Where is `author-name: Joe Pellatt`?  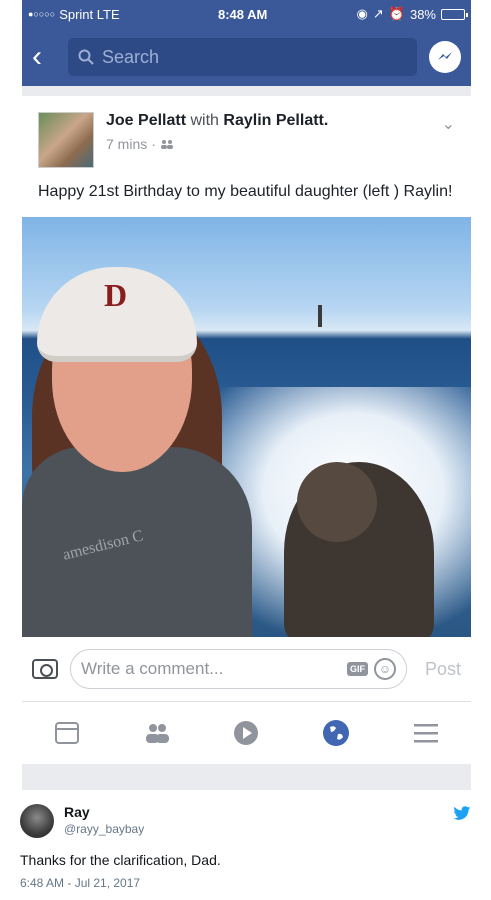 author-name: Joe Pellatt is located at coordinates (146, 120).